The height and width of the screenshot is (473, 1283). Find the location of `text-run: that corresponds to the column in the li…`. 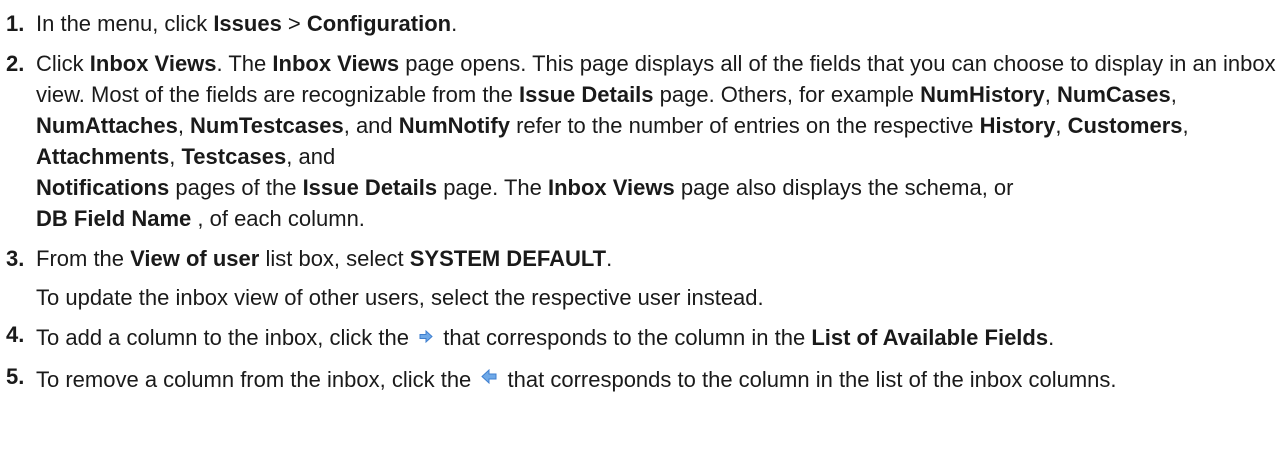

text-run: that corresponds to the column in the li… is located at coordinates (809, 379).